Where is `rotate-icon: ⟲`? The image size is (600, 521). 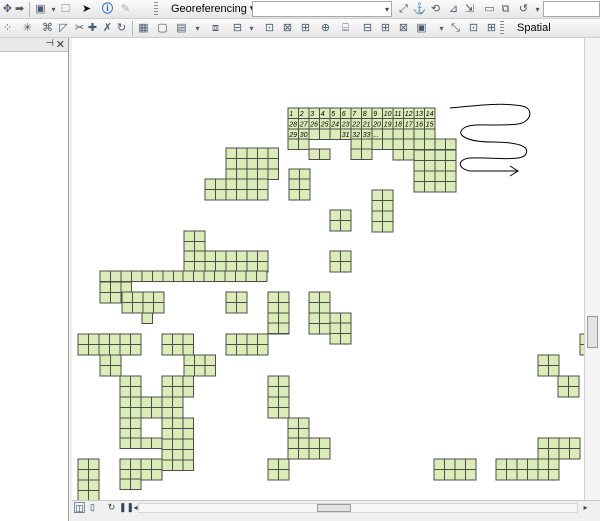
rotate-icon: ⟲ is located at coordinates (435, 9).